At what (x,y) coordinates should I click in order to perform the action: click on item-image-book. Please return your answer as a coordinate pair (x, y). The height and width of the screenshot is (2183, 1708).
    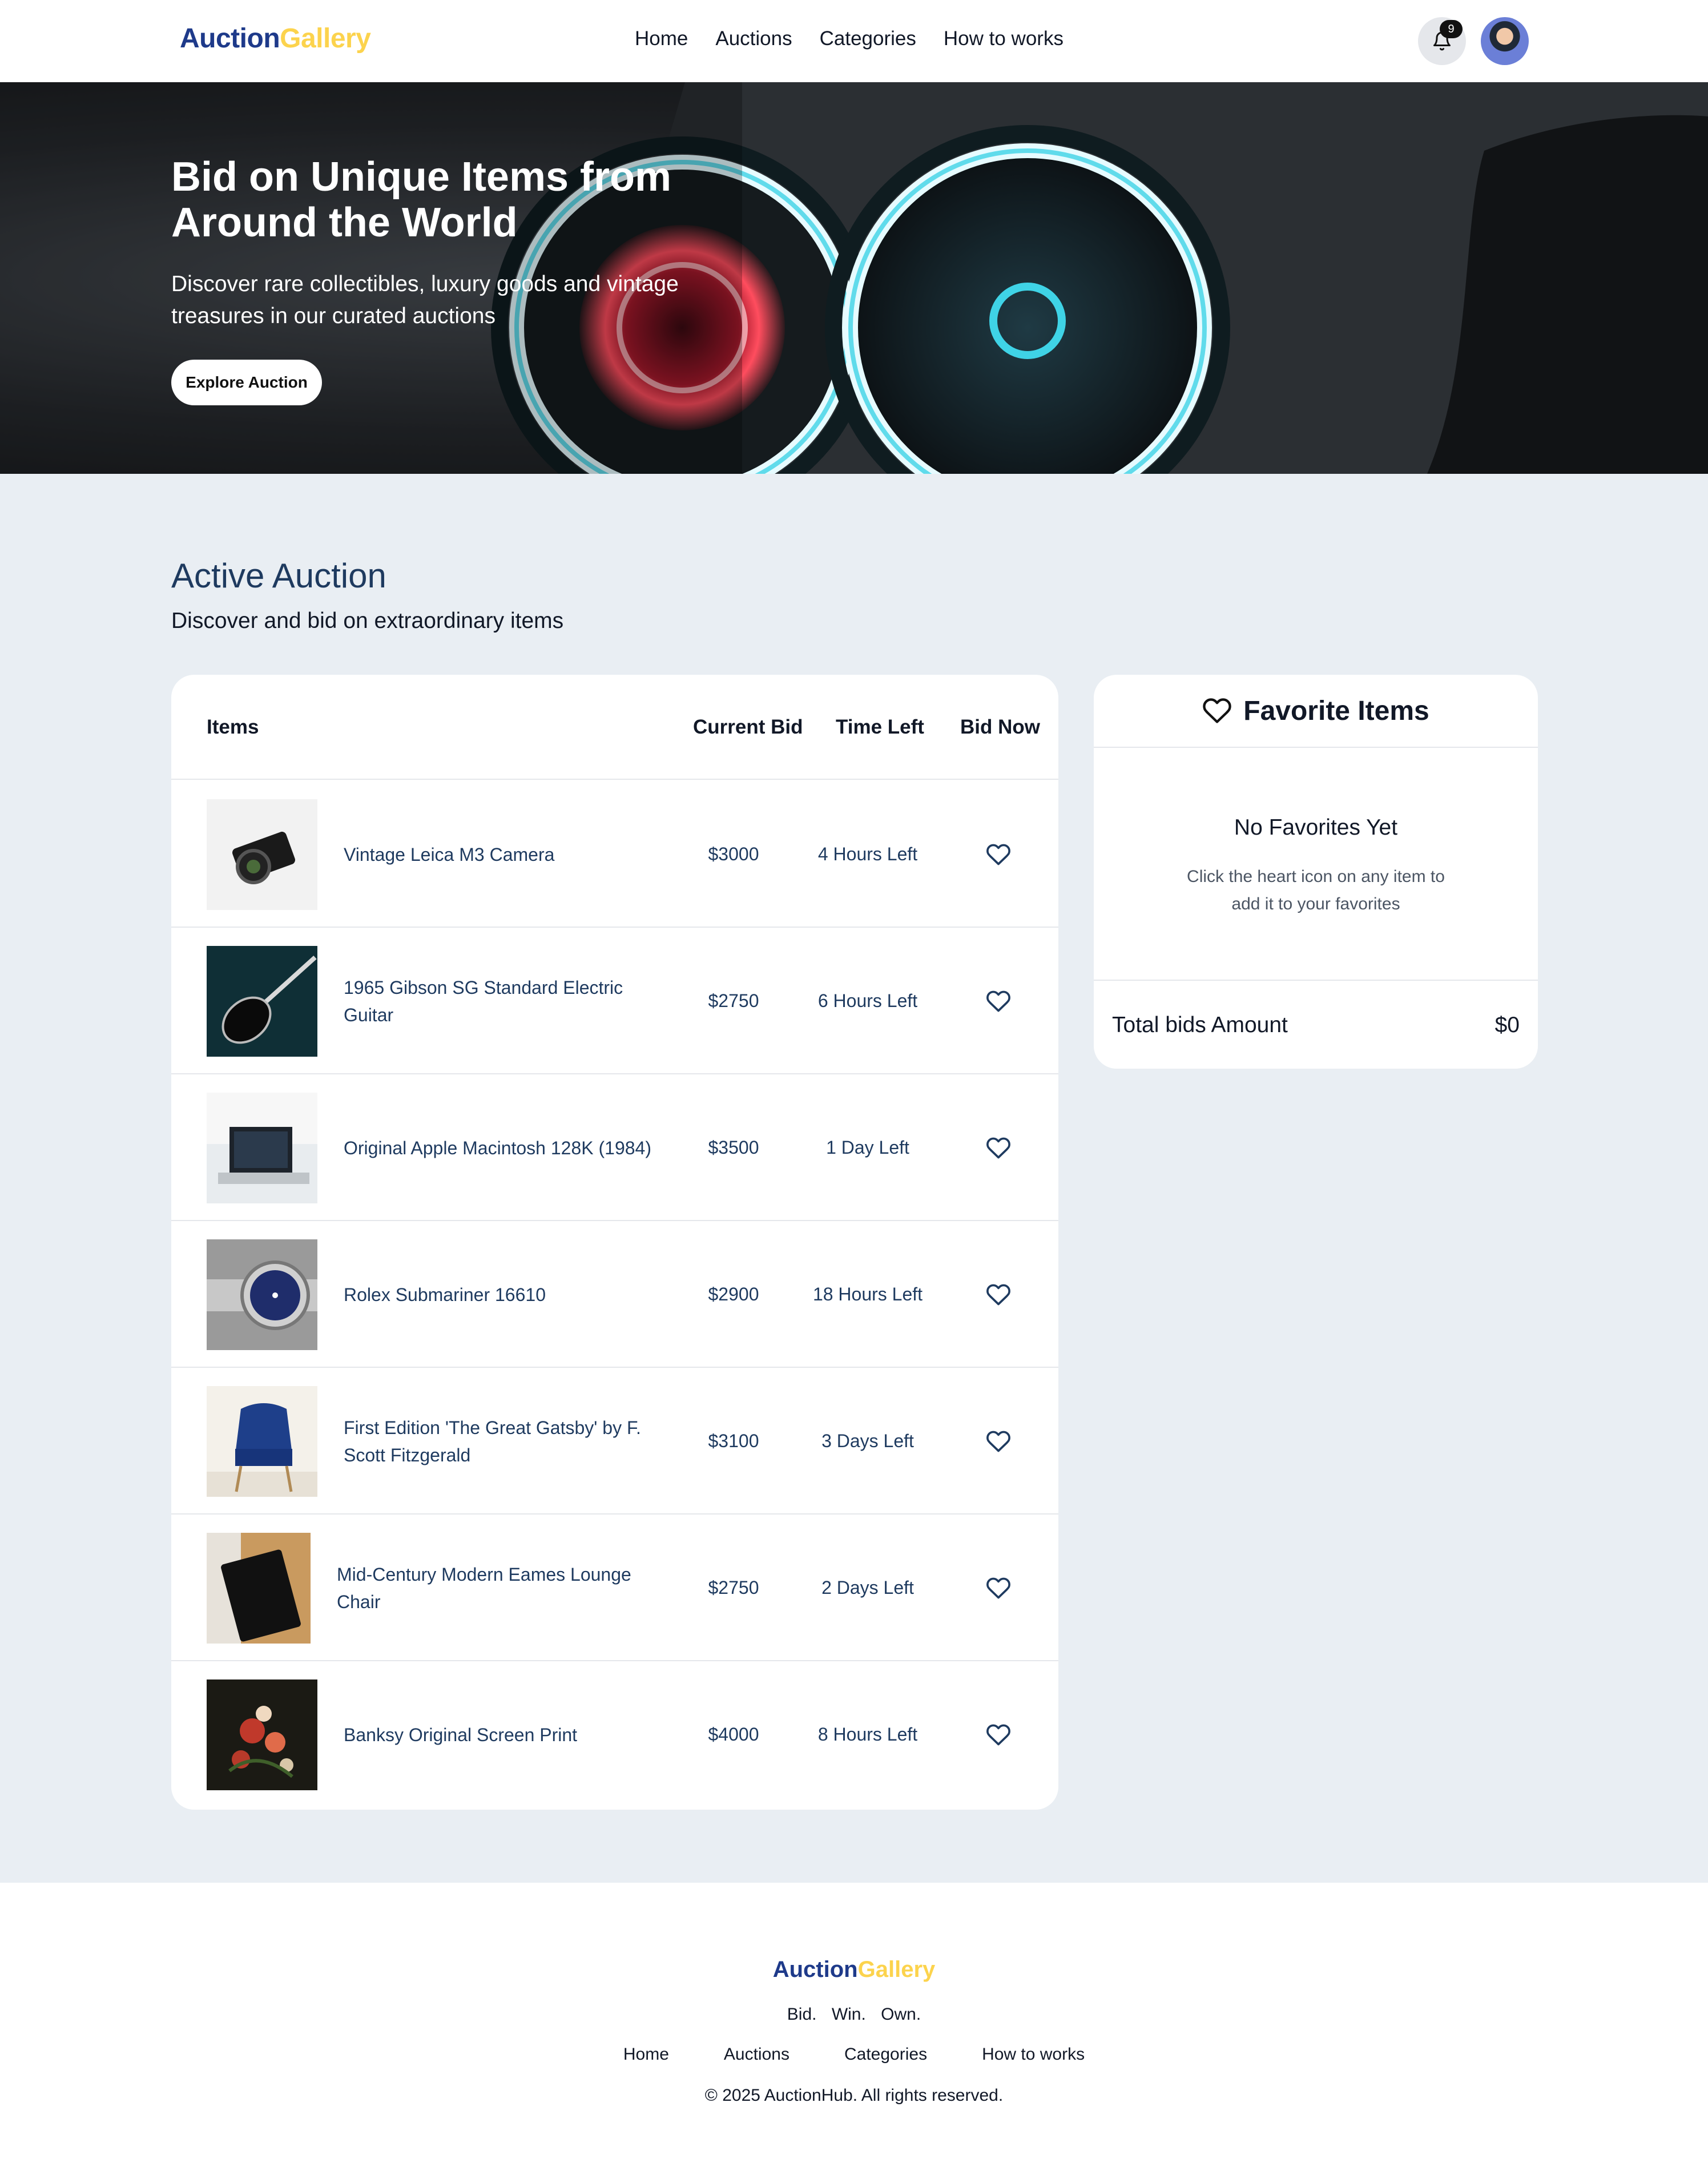
    Looking at the image, I should click on (259, 1589).